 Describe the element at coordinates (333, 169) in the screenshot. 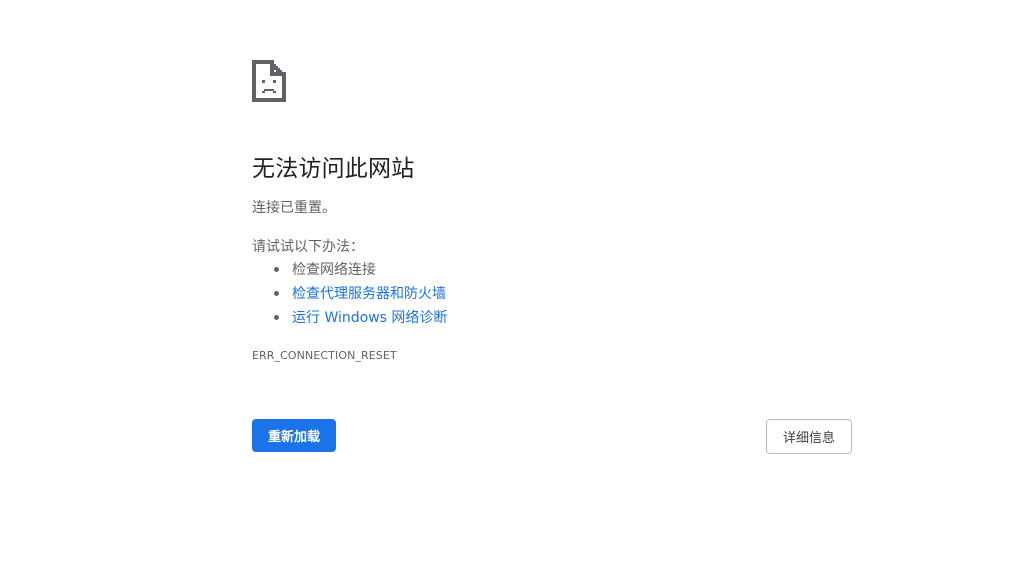

I see `error-title: 无法访问此网站` at that location.